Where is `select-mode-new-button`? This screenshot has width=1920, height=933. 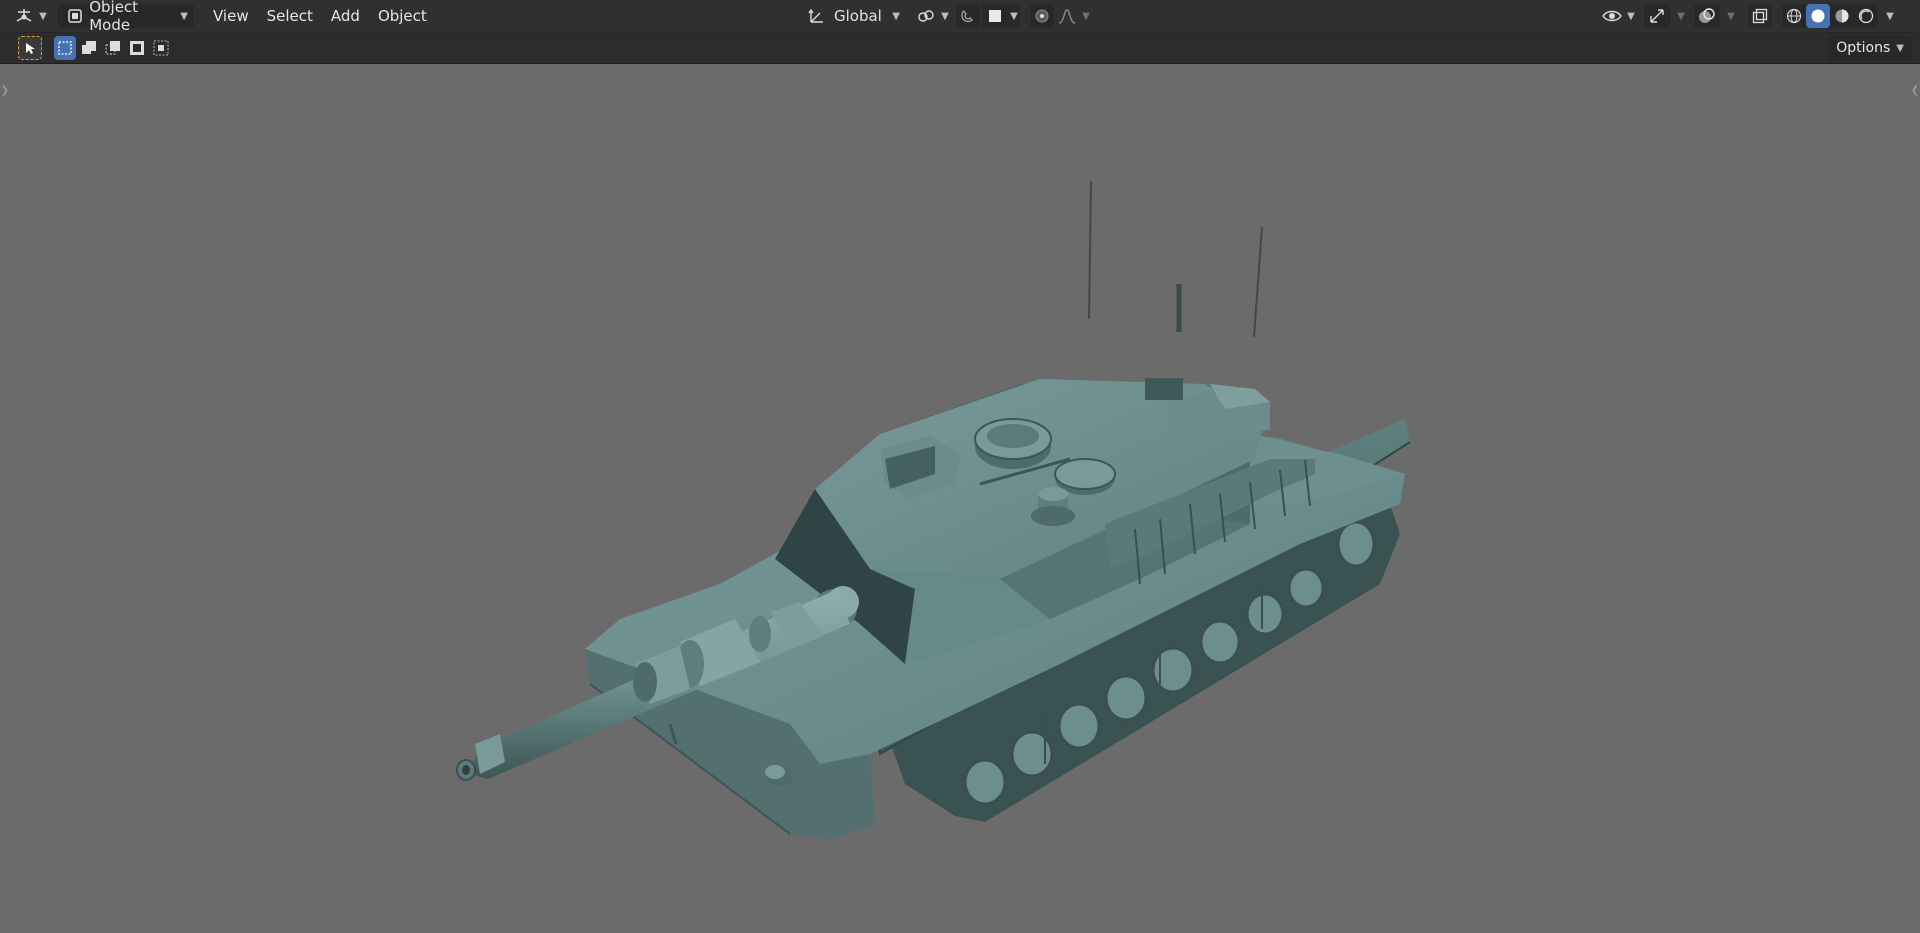 select-mode-new-button is located at coordinates (65, 48).